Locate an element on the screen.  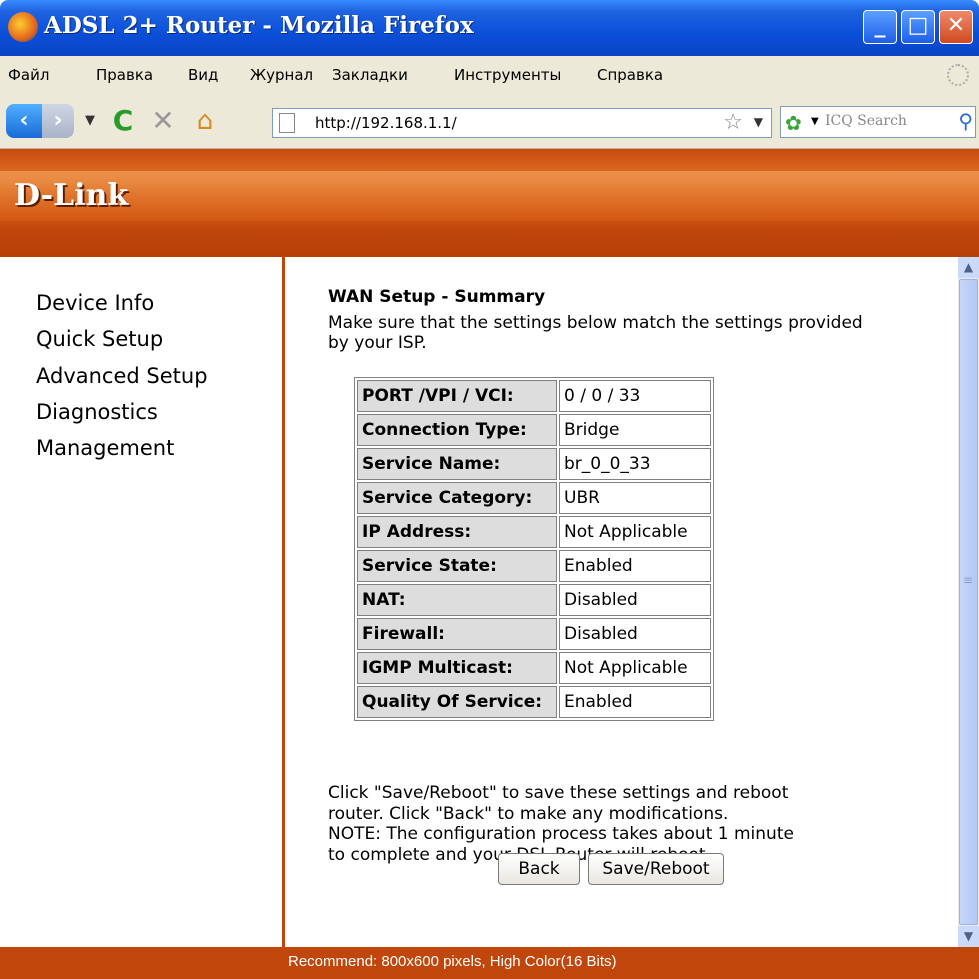
firefox-icon is located at coordinates (23, 27).